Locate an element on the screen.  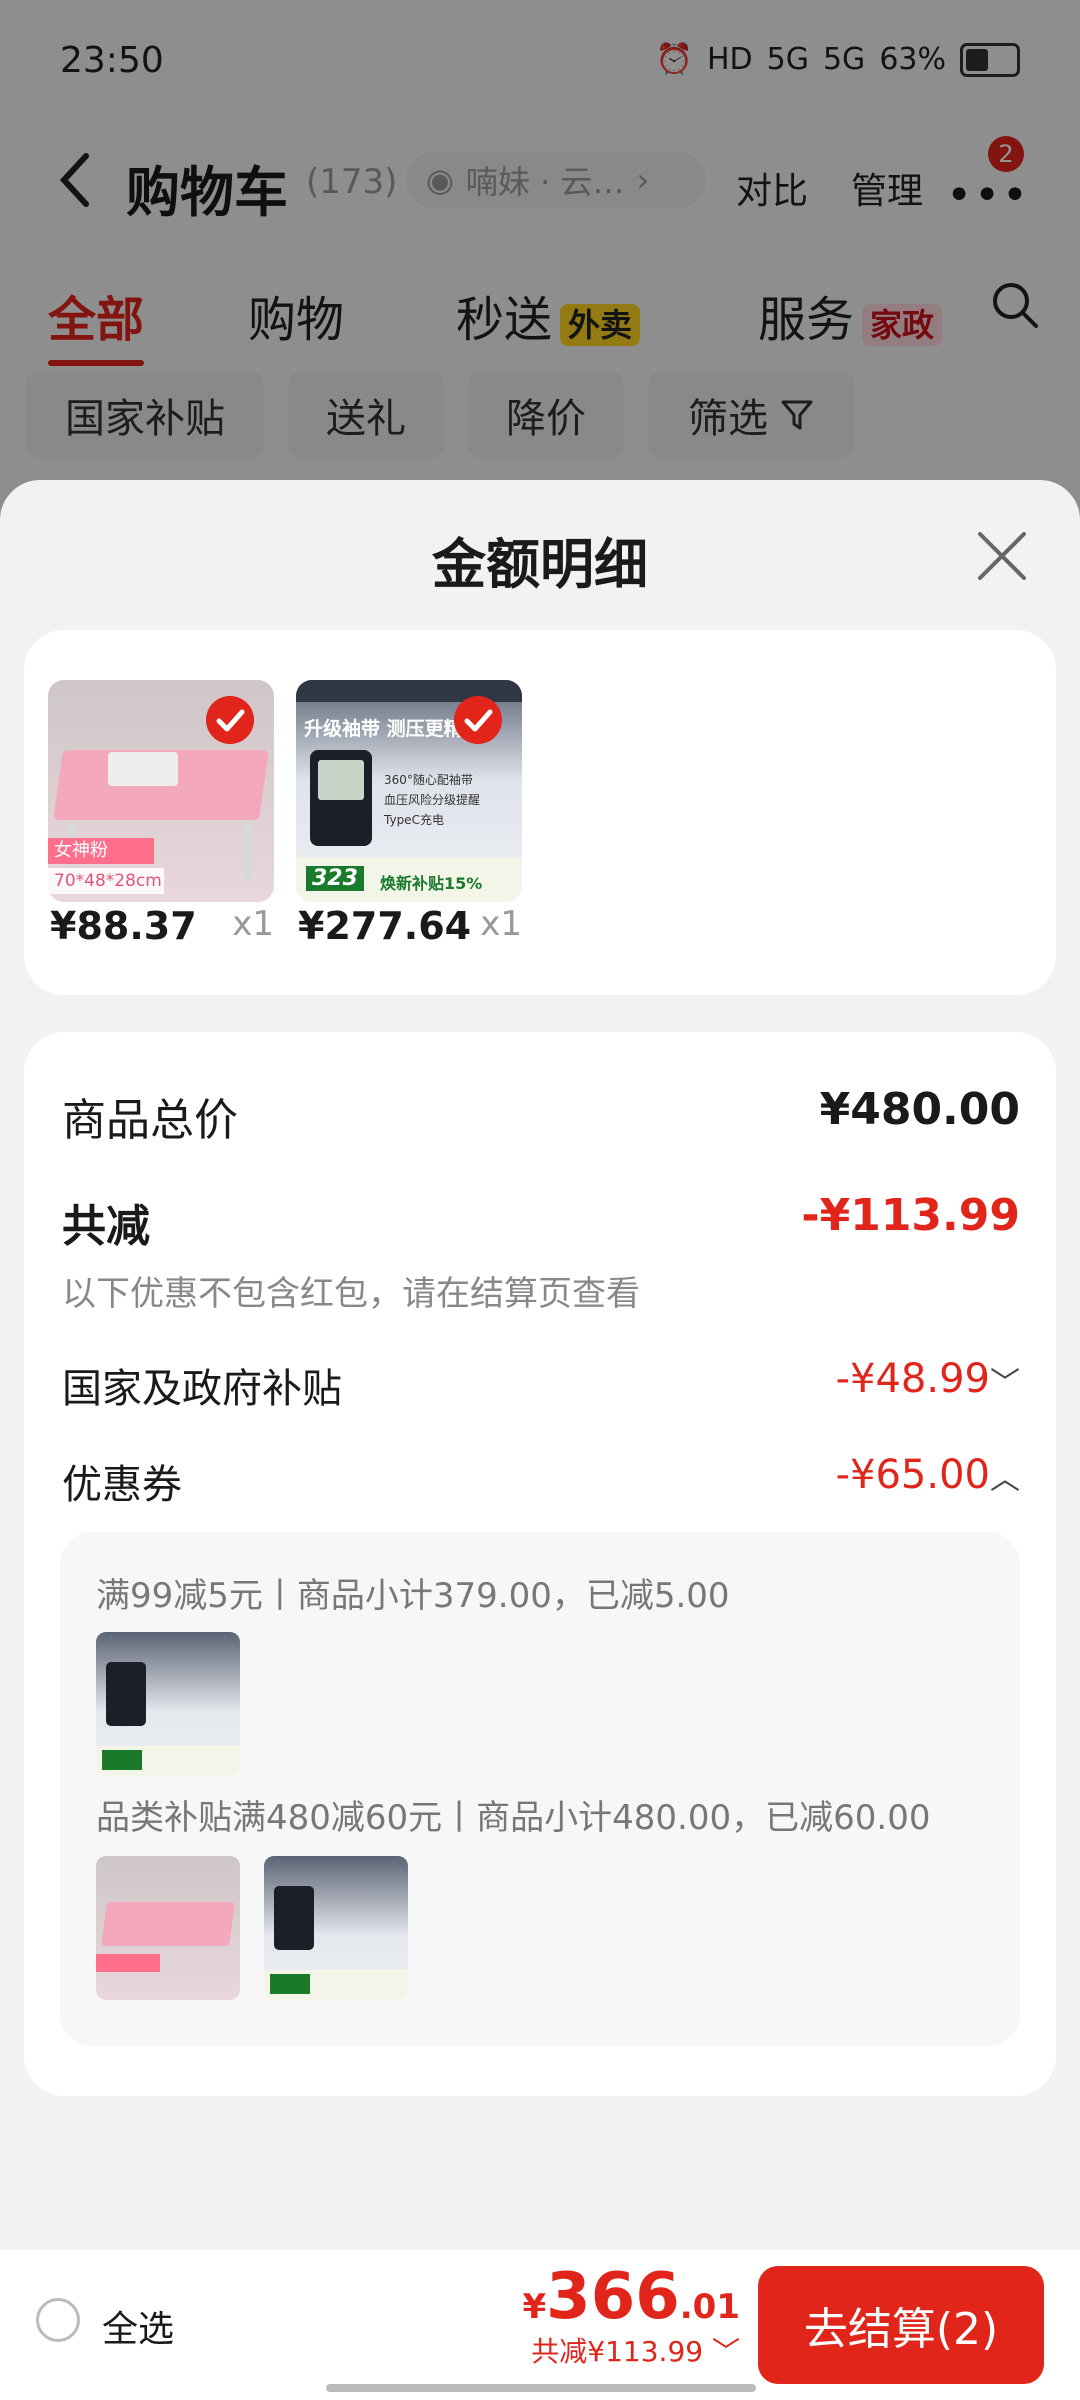
coupon-label: 优惠券 is located at coordinates (122, 1485).